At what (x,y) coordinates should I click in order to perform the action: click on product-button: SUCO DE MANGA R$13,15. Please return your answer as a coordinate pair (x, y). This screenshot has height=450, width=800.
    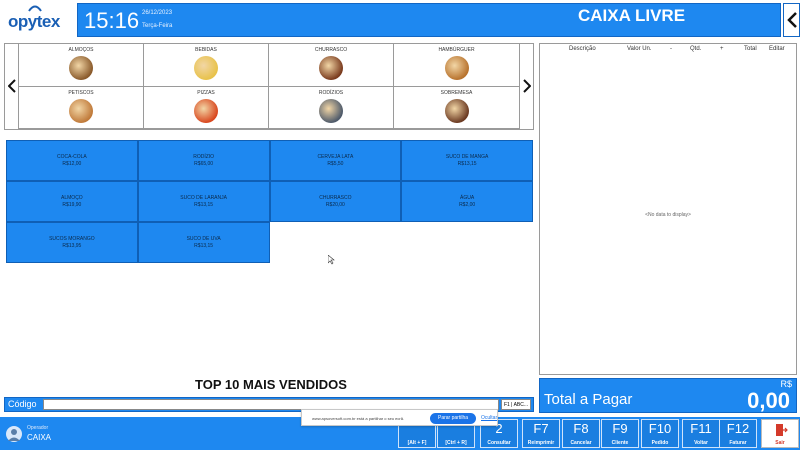
    Looking at the image, I should click on (467, 160).